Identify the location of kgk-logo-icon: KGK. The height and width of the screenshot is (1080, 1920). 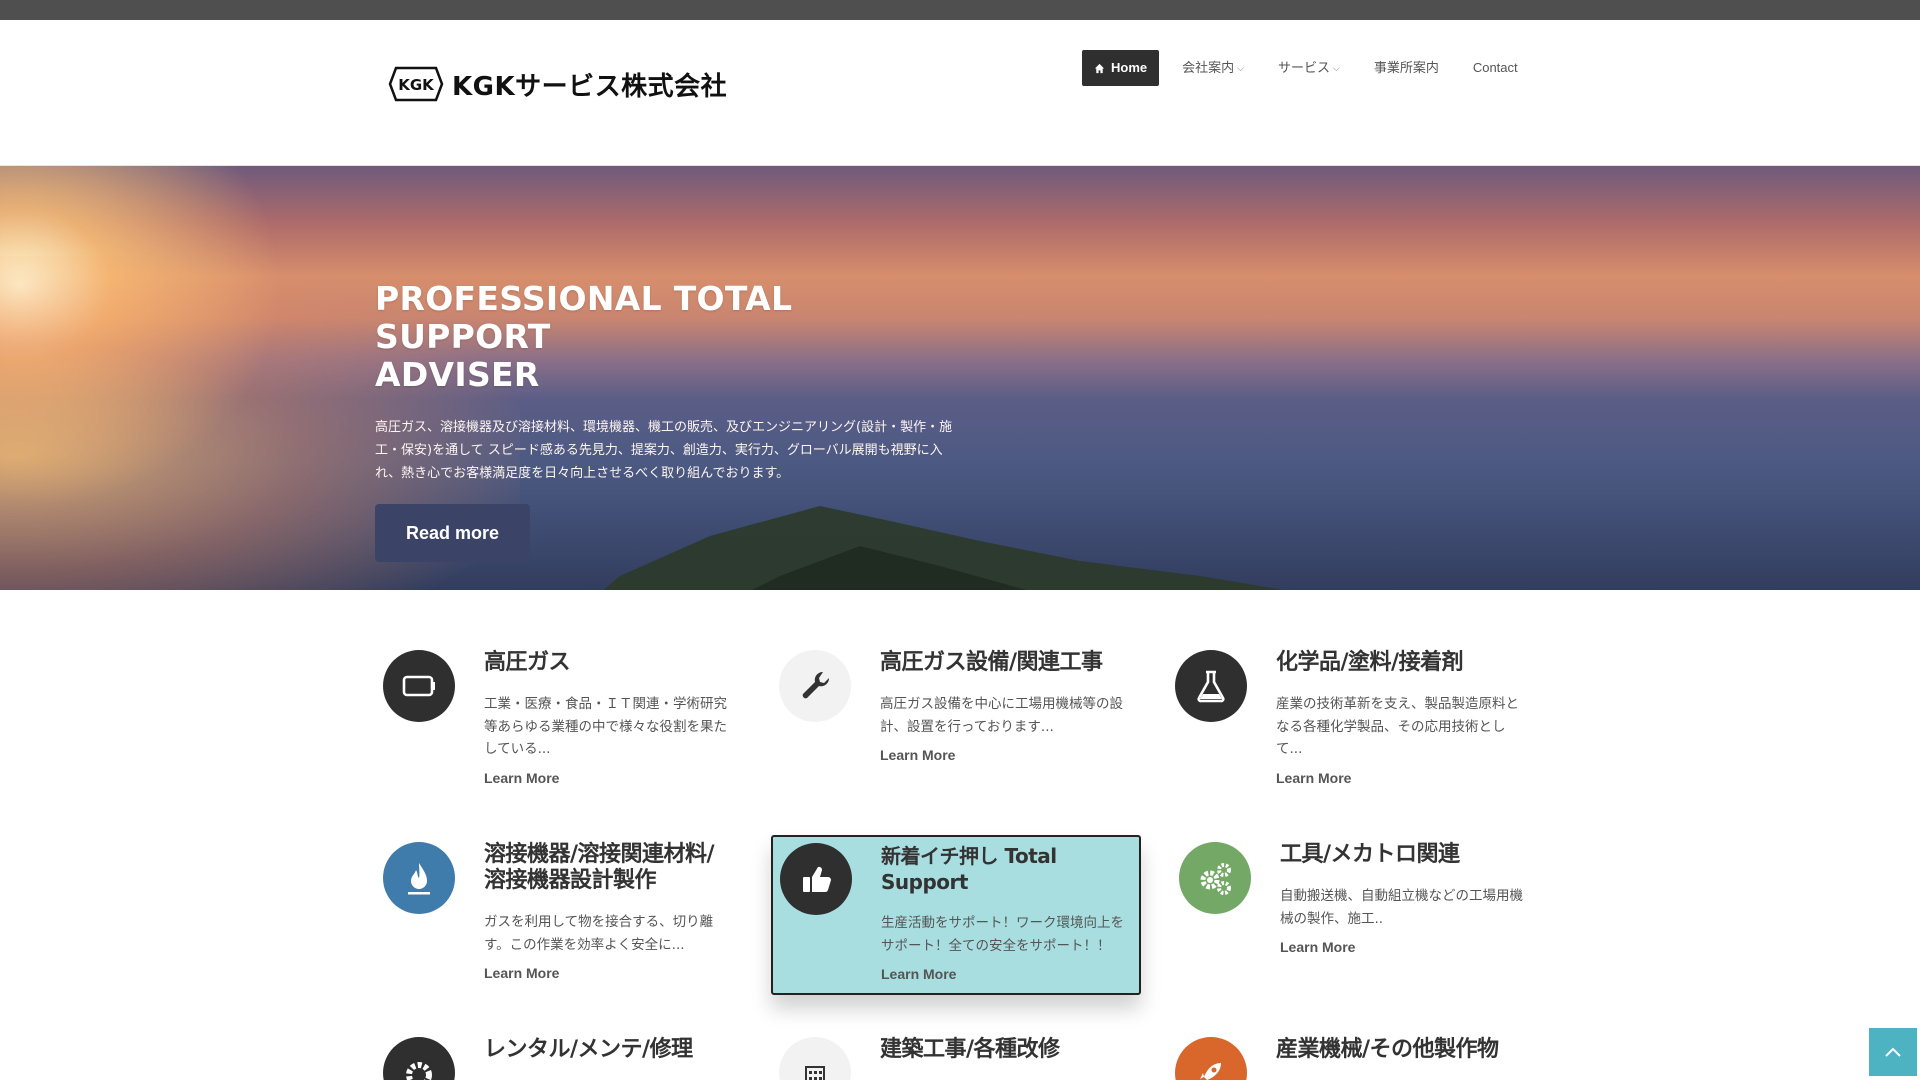
(416, 84).